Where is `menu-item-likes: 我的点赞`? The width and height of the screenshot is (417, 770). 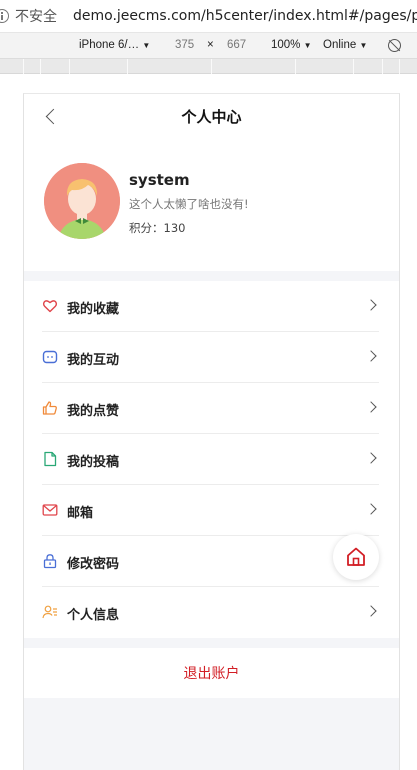
menu-item-likes: 我的点赞 is located at coordinates (210, 408).